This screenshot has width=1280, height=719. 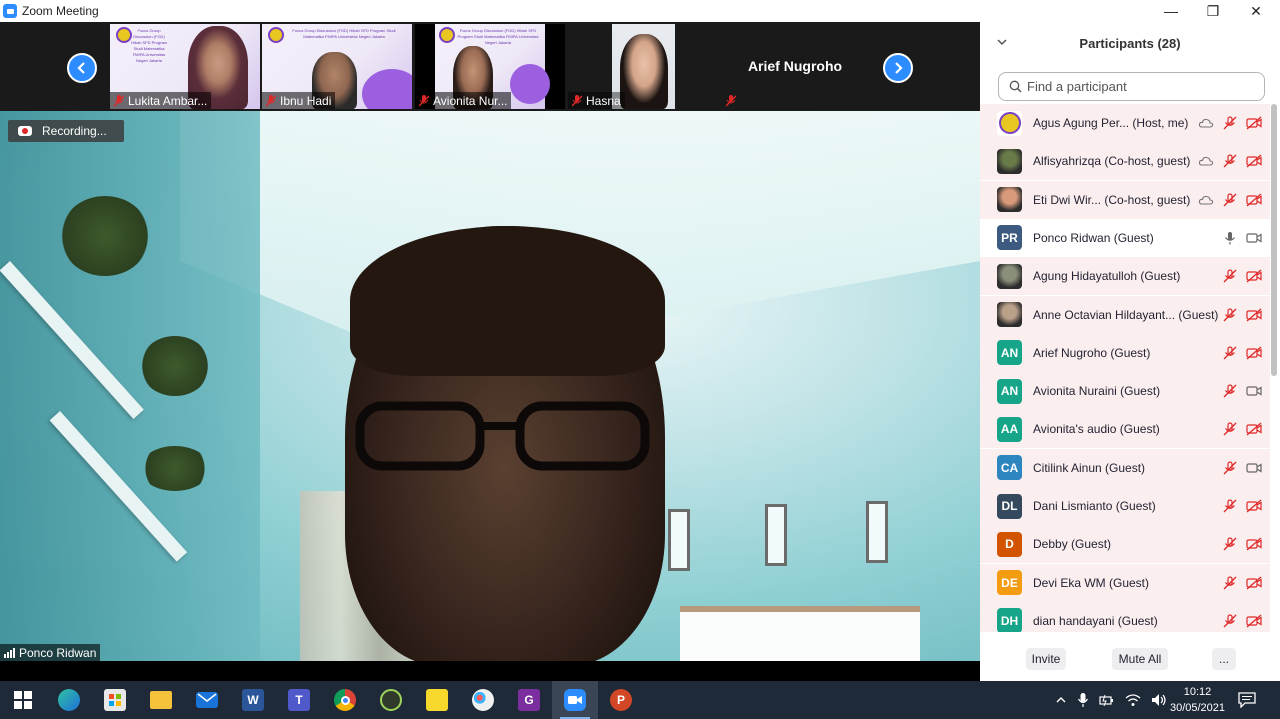 What do you see at coordinates (1002, 42) in the screenshot?
I see `chevron-down-icon` at bounding box center [1002, 42].